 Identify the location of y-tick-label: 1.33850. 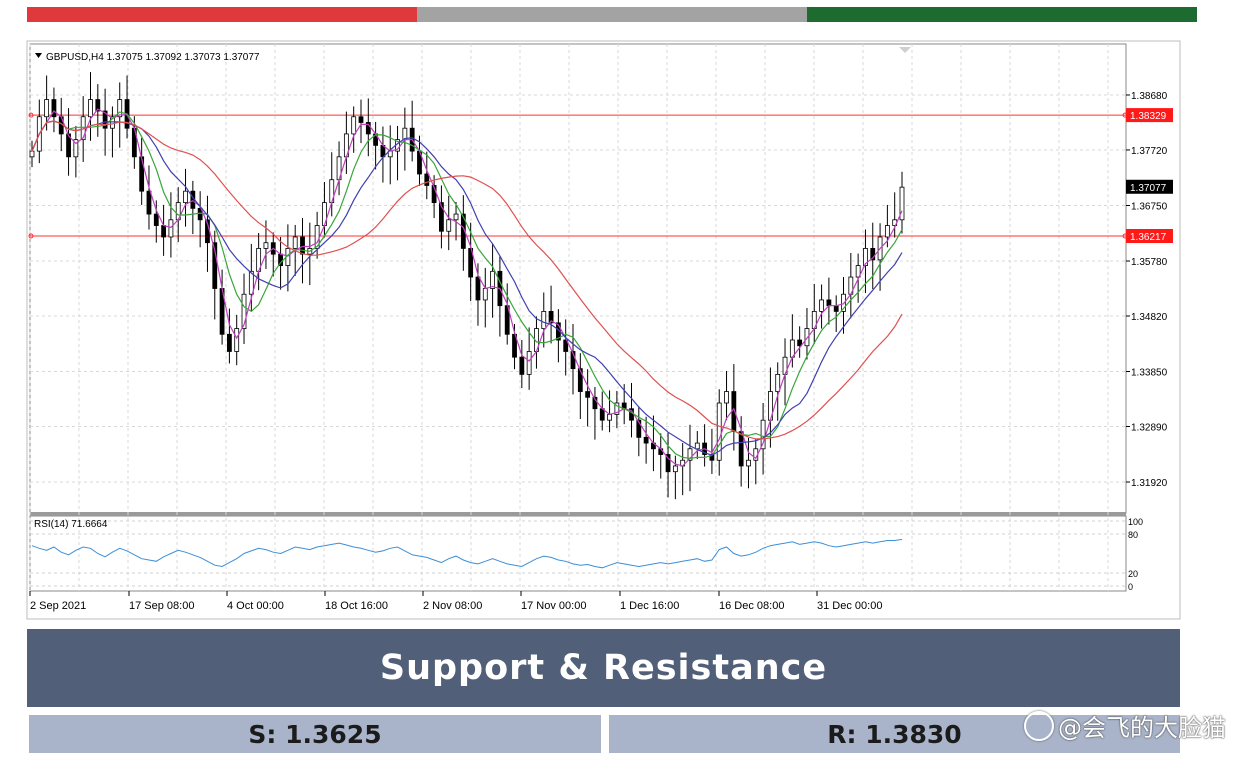
(1149, 373).